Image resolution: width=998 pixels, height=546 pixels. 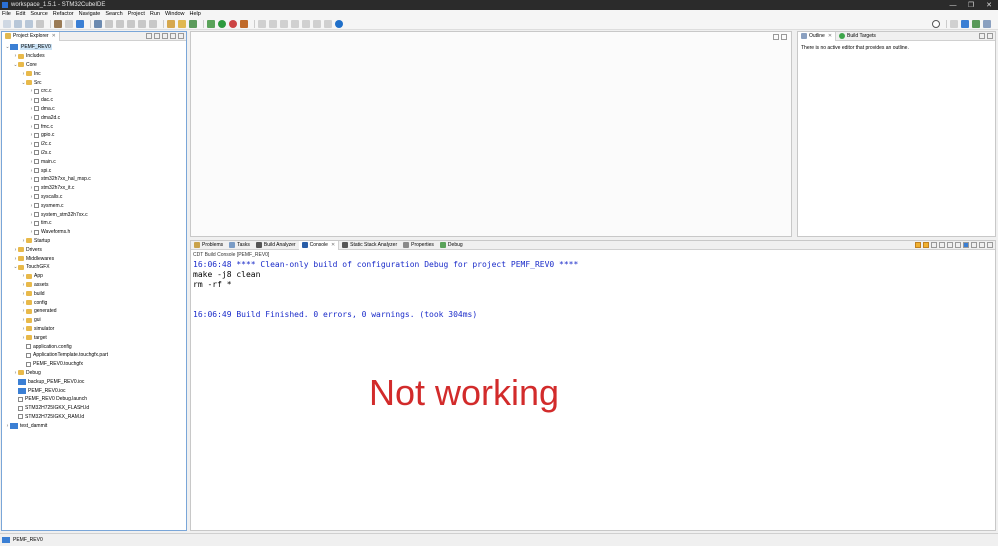 I want to click on menu-window: Window, so click(x=175, y=14).